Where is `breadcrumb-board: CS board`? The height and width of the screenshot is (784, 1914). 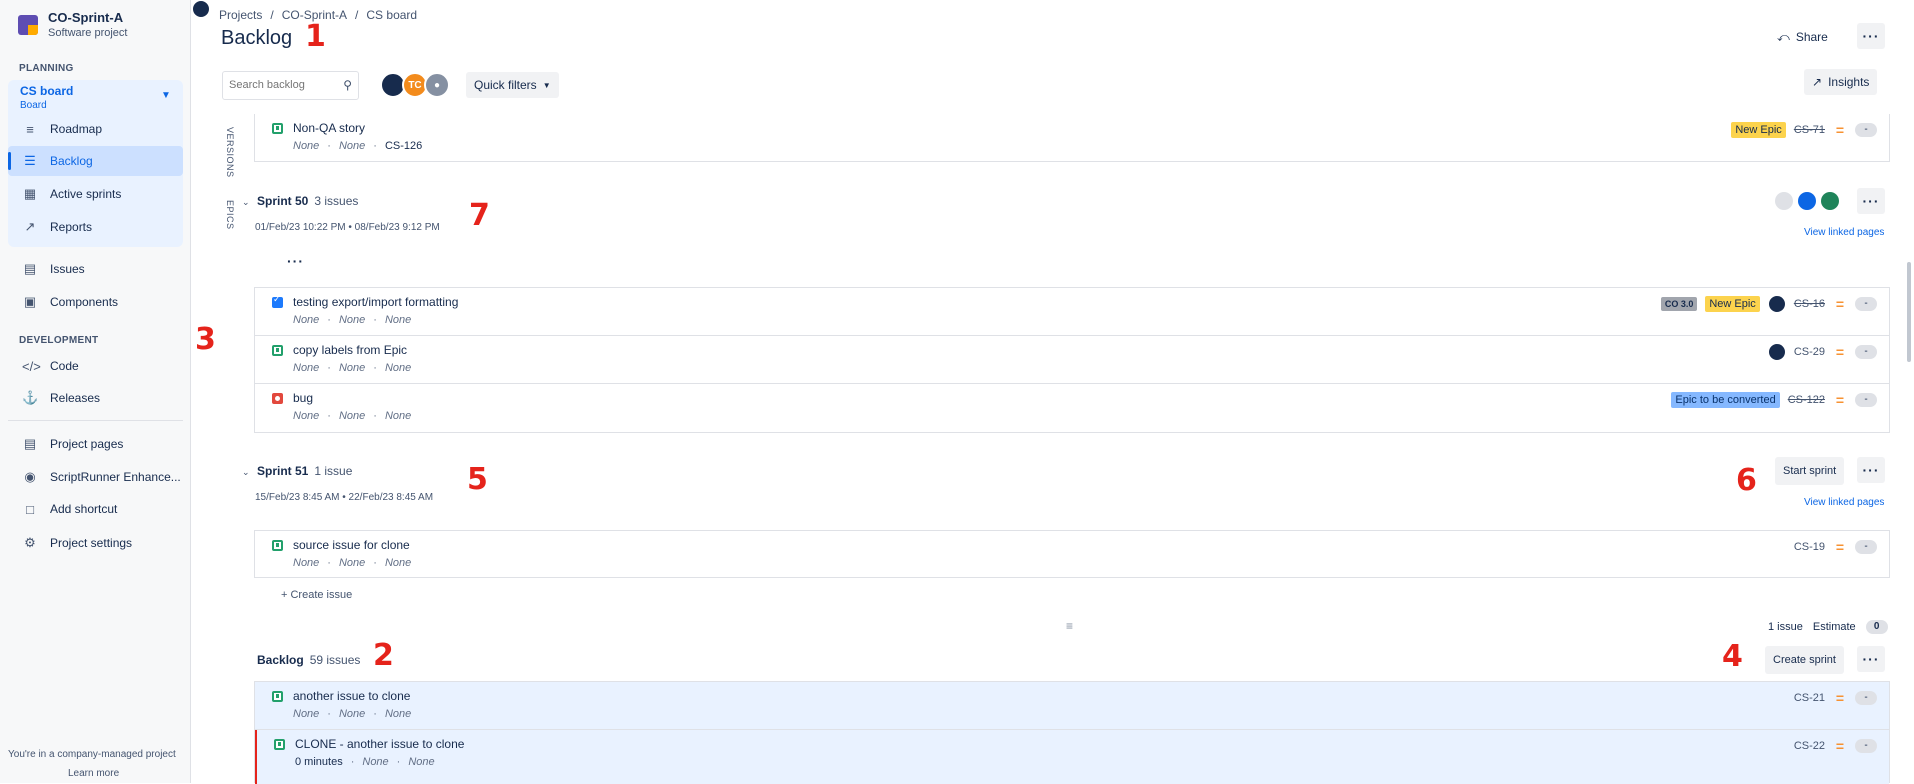
breadcrumb-board: CS board is located at coordinates (391, 15).